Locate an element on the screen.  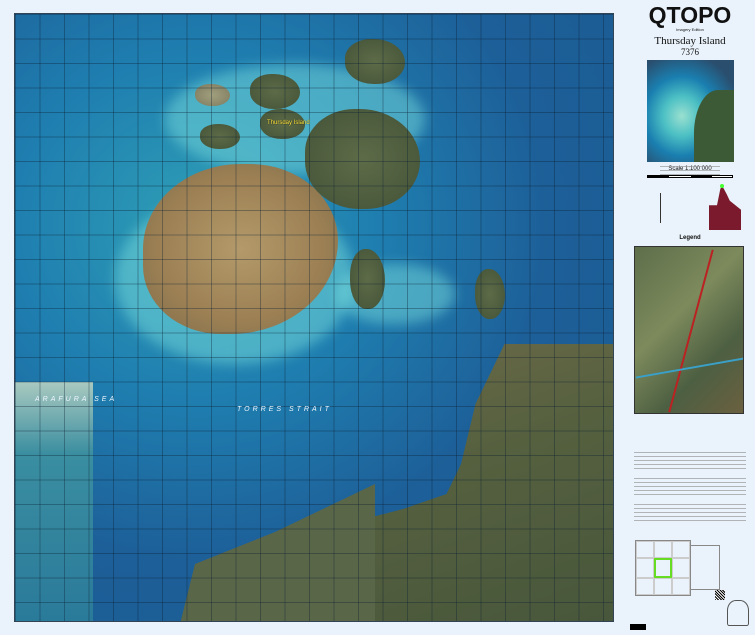
north-arrow-icon is located at coordinates (660, 208).